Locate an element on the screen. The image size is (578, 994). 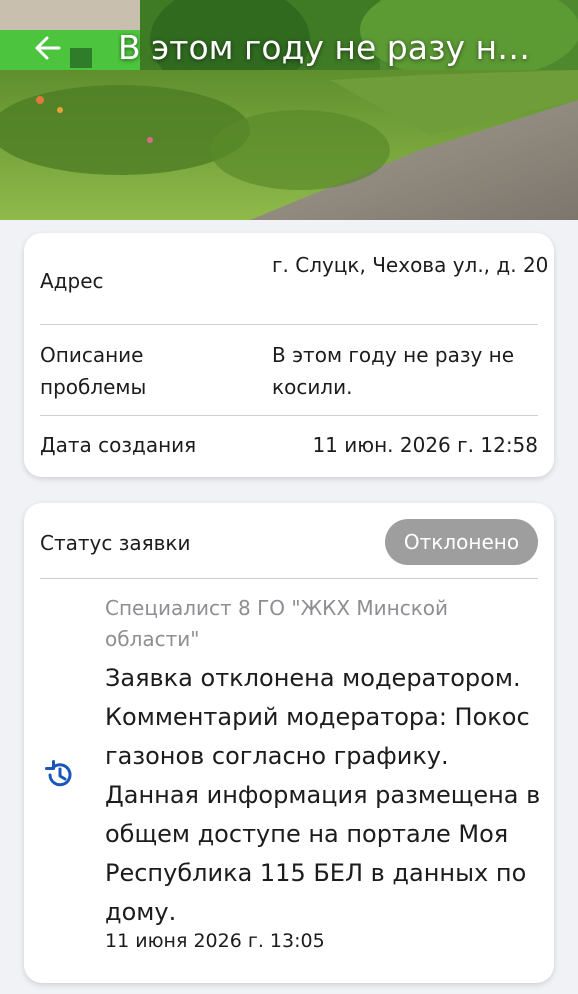
address-label: Адрес is located at coordinates (72, 281).